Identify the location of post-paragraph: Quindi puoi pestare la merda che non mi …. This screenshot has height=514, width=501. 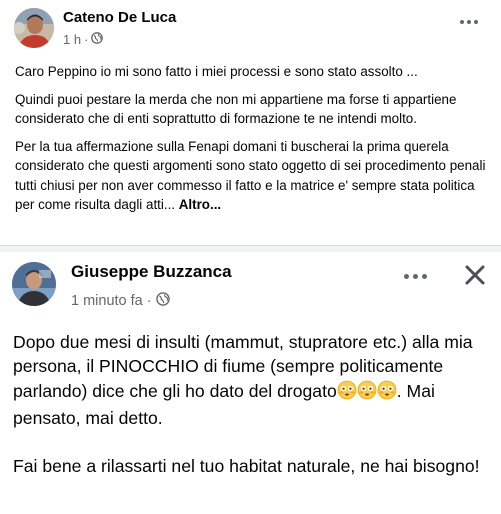
(236, 109).